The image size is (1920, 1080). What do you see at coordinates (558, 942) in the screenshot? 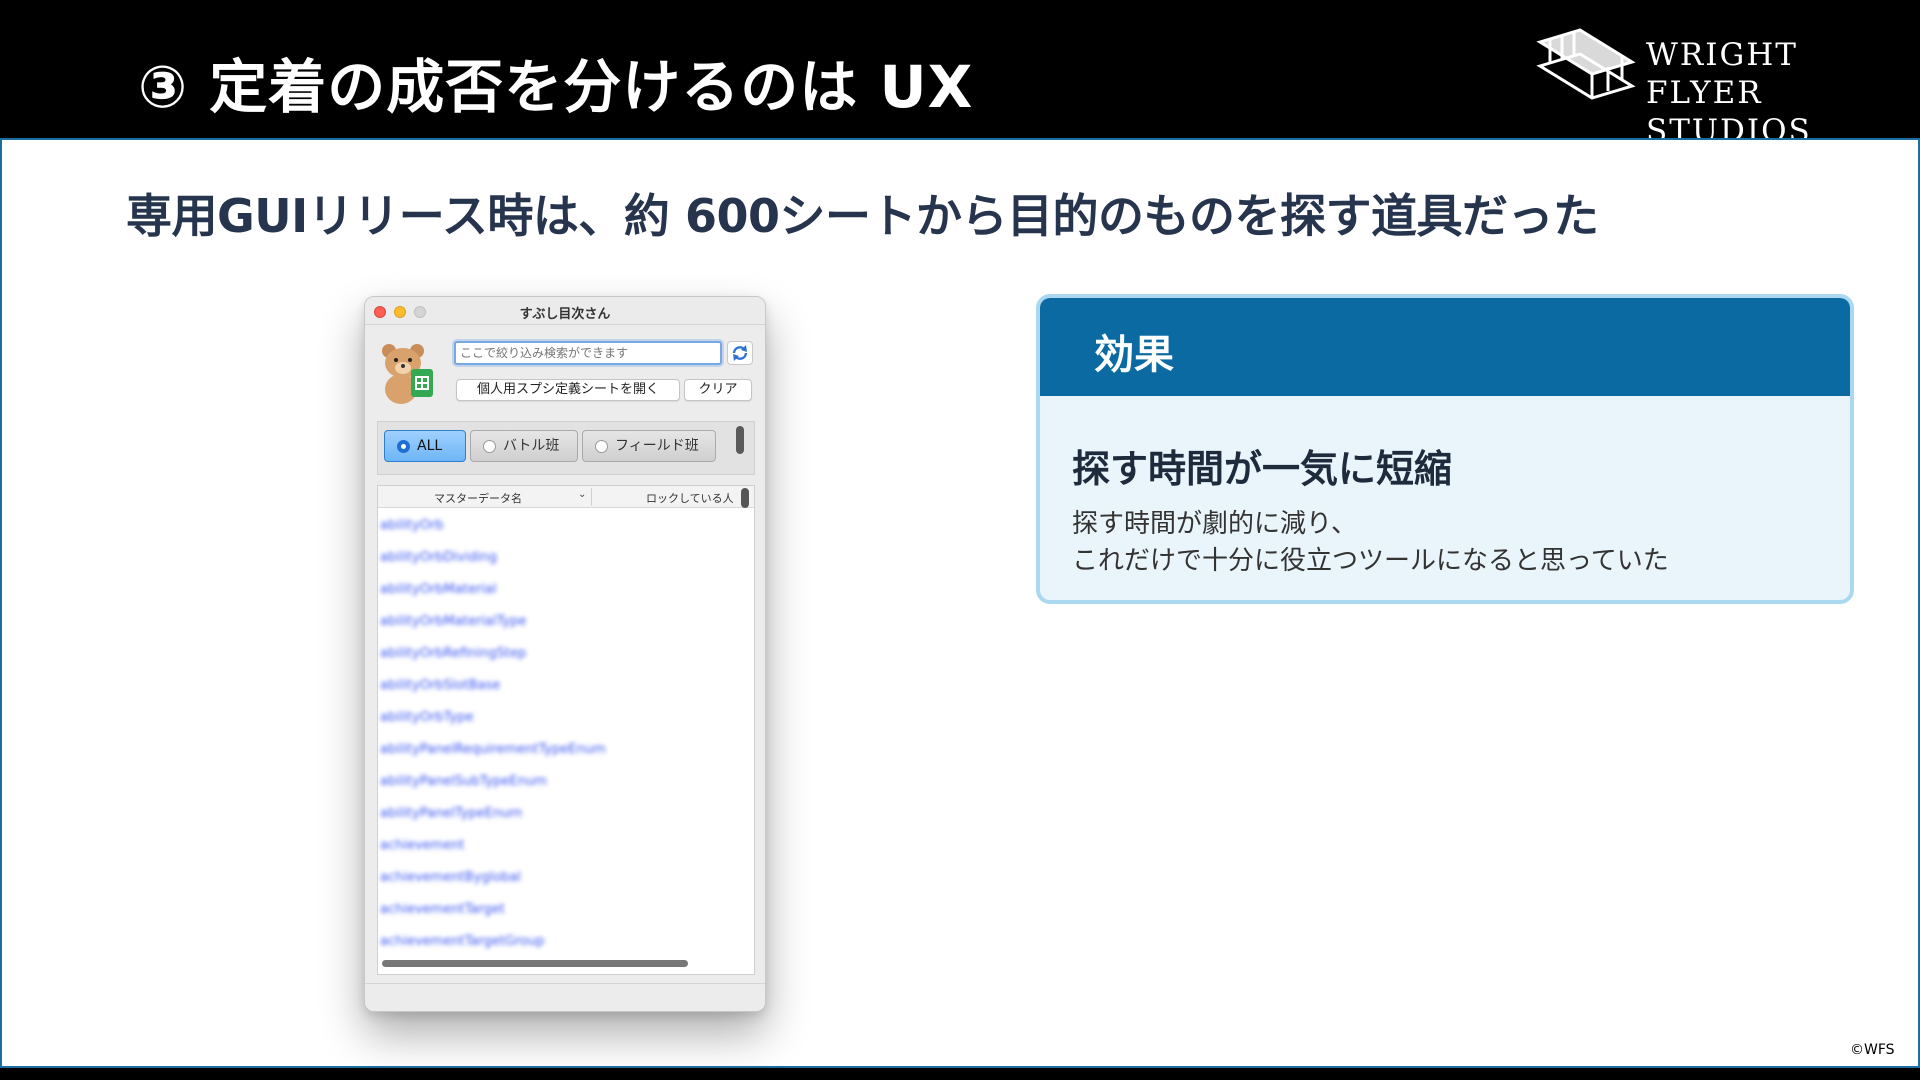
I see `table-row: achievementTargetGroup` at bounding box center [558, 942].